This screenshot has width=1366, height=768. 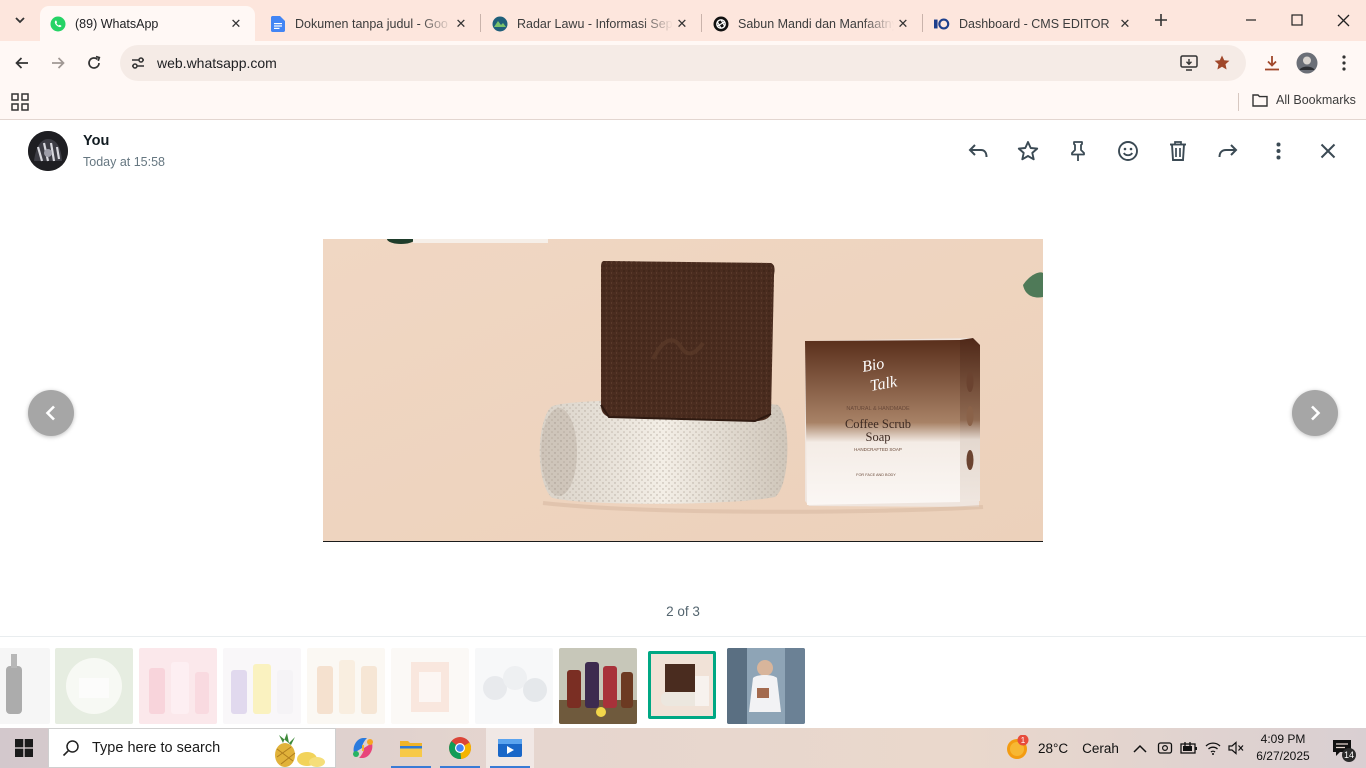 I want to click on taskbar-copilot, so click(x=363, y=748).